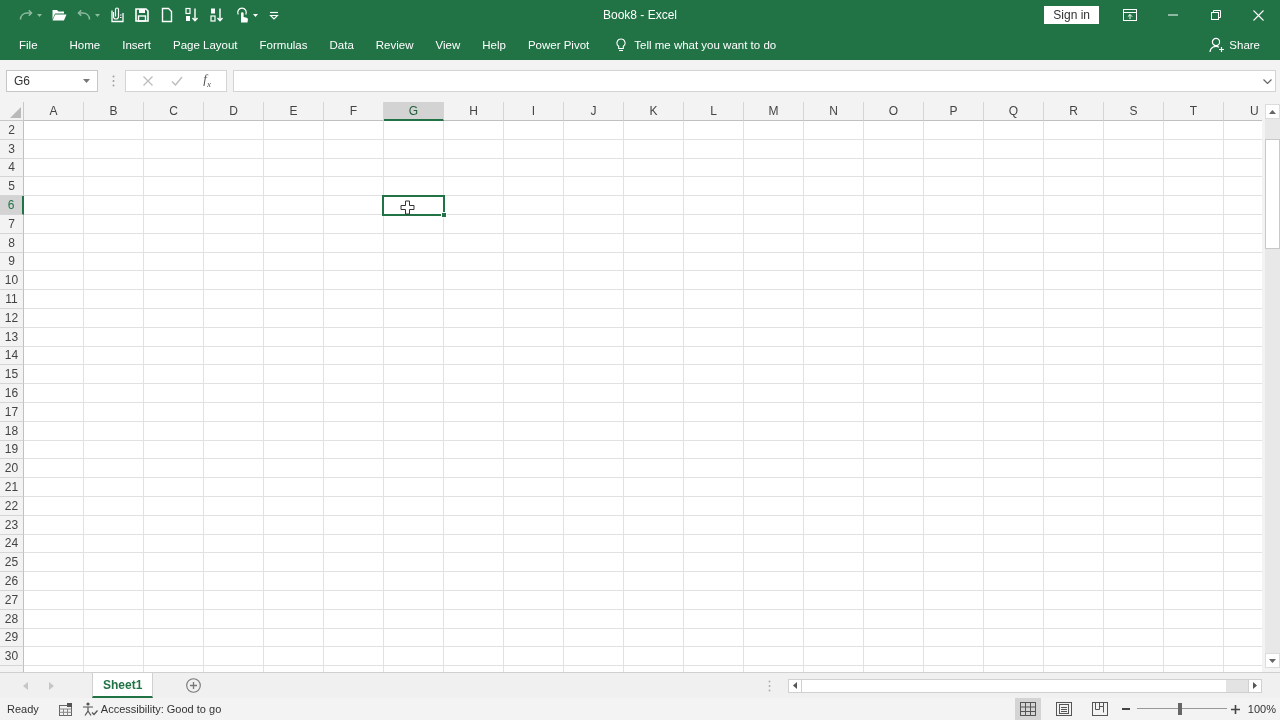  I want to click on grip-icon, so click(113, 81).